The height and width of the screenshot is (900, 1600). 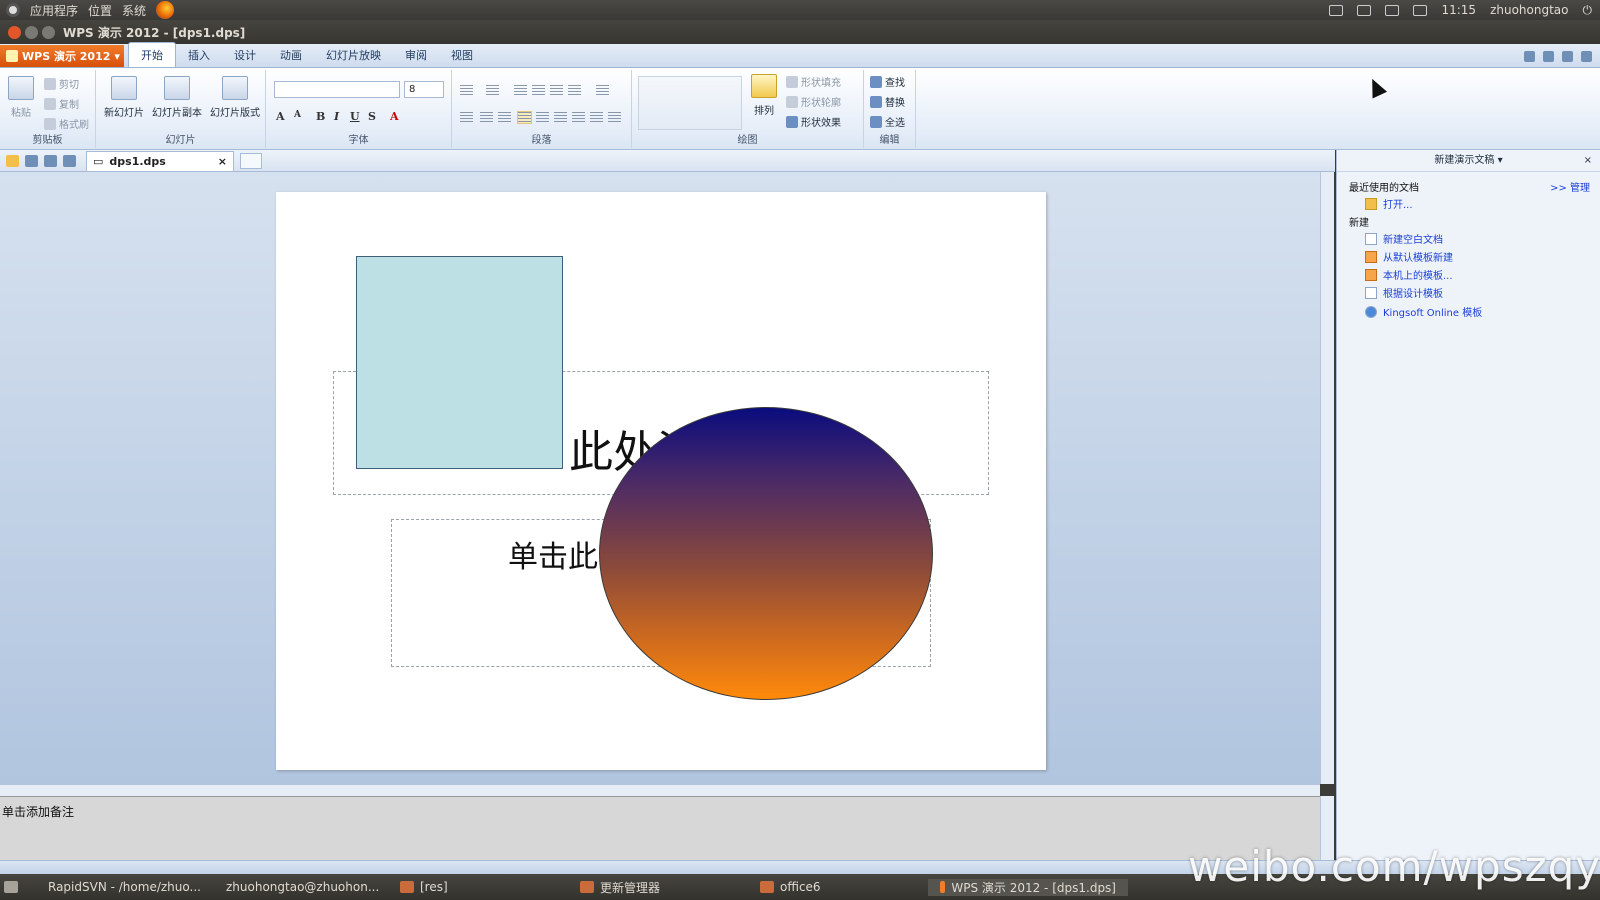 I want to click on bold-button: B, so click(x=320, y=116).